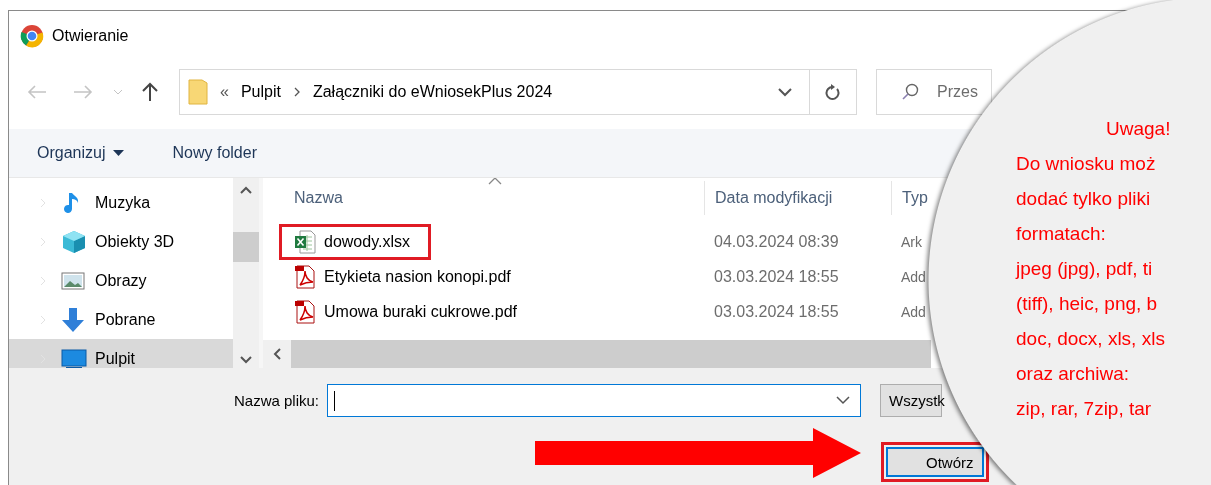  What do you see at coordinates (83, 91) in the screenshot?
I see `forward-arrow-icon` at bounding box center [83, 91].